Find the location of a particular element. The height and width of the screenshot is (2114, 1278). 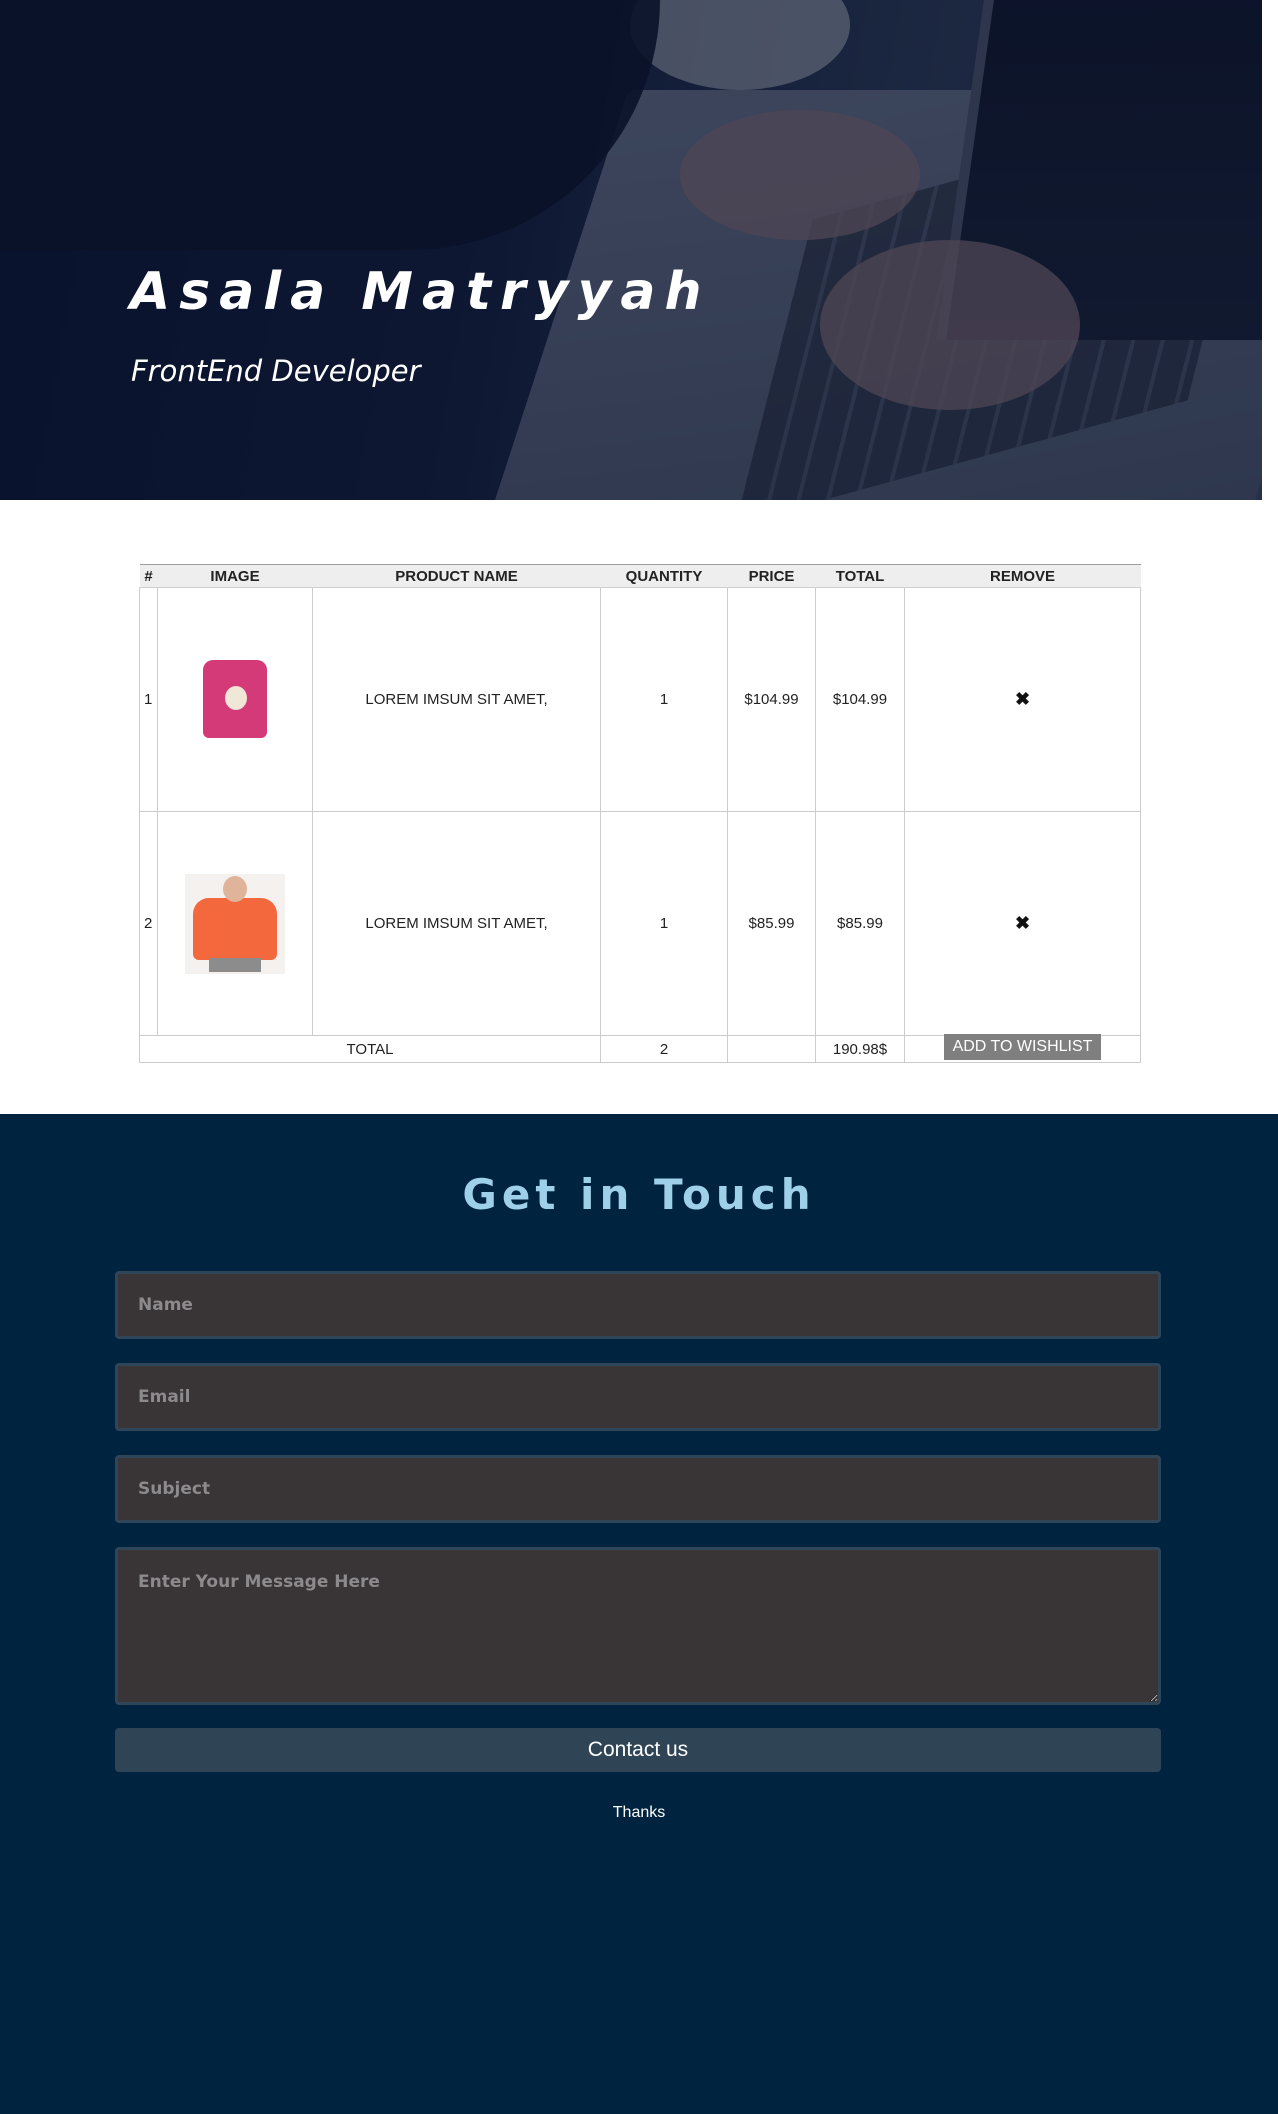

header-price: PRICE is located at coordinates (771, 576).